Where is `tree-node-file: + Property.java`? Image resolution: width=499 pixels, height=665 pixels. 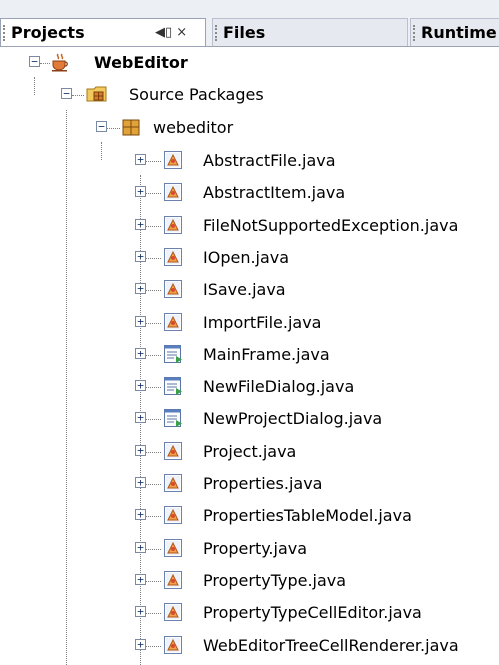
tree-node-file: + Property.java is located at coordinates (249, 549).